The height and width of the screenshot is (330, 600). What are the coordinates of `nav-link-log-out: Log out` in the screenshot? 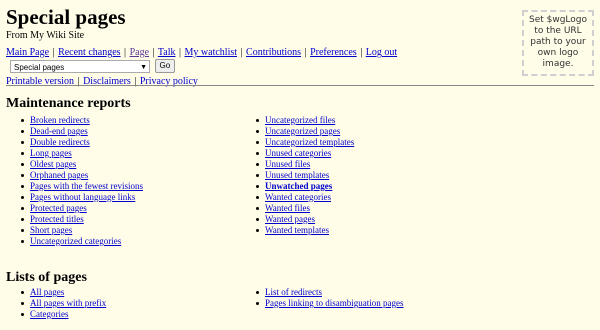 It's located at (381, 52).